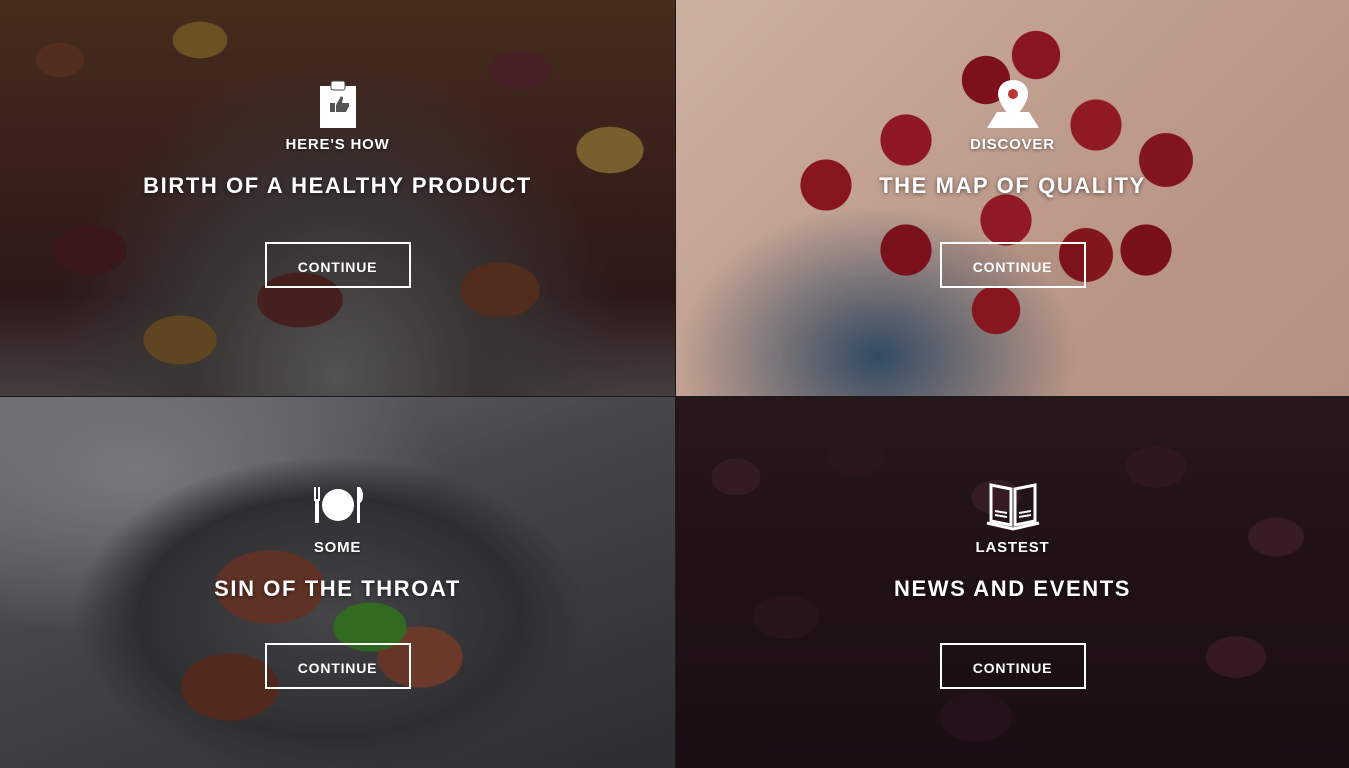  I want to click on tile-title: NEWS AND EVENTS, so click(1012, 588).